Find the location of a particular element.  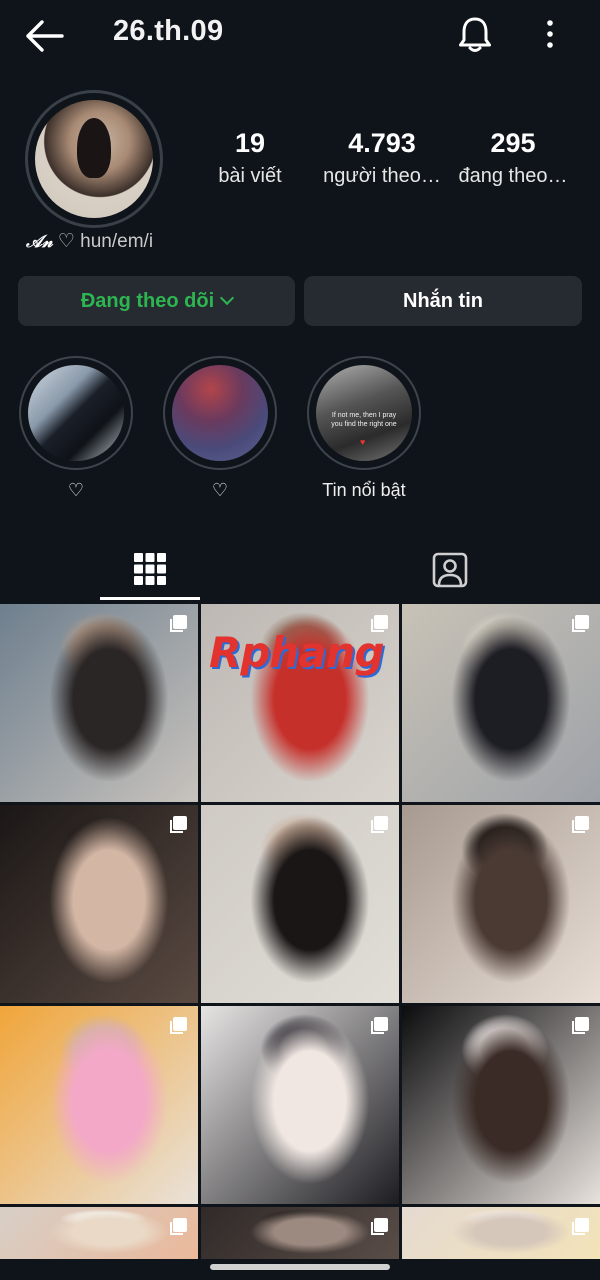

tagged-person-icon is located at coordinates (450, 570).